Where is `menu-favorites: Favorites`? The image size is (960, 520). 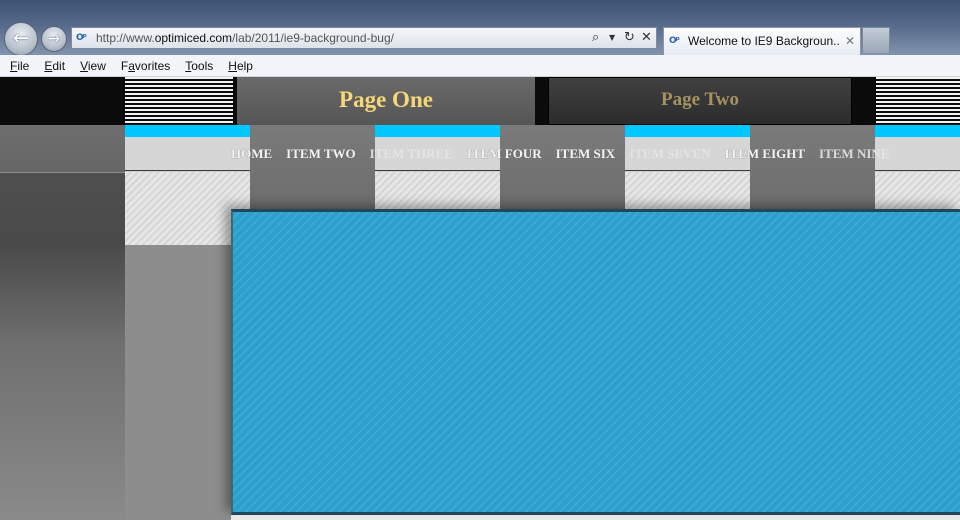
menu-favorites: Favorites is located at coordinates (145, 66).